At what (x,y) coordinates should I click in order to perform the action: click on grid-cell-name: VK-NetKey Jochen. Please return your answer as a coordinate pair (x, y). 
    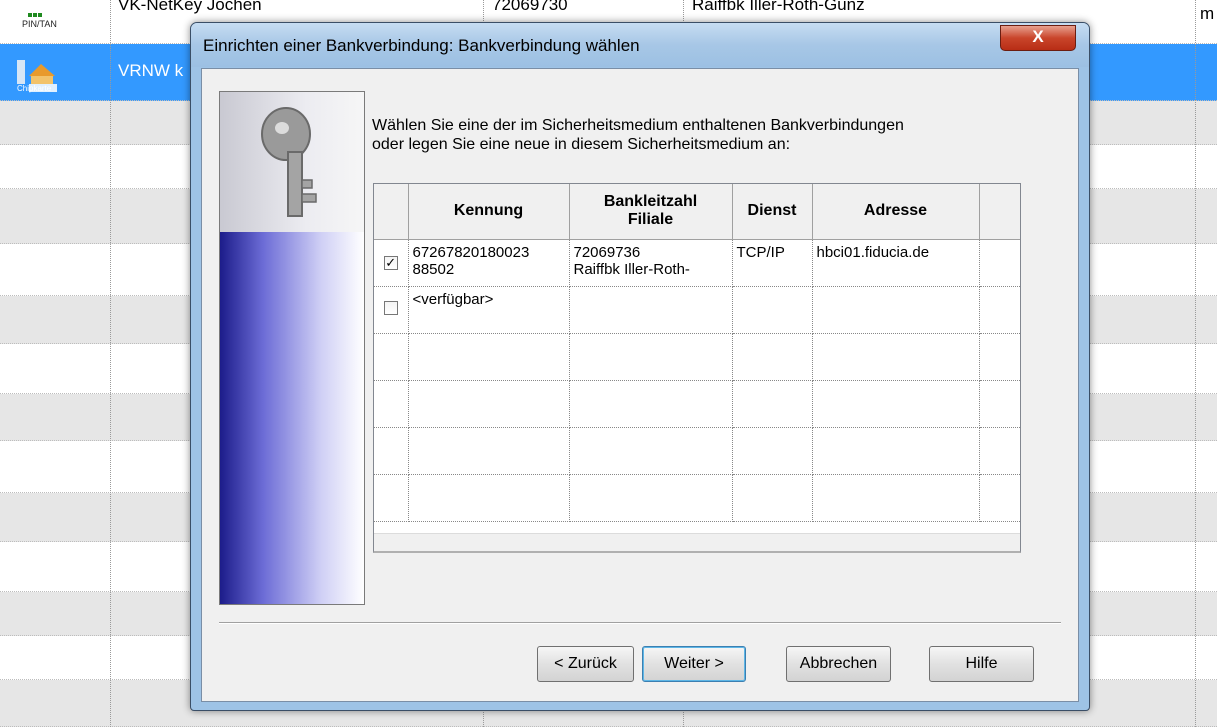
    Looking at the image, I should click on (190, 7).